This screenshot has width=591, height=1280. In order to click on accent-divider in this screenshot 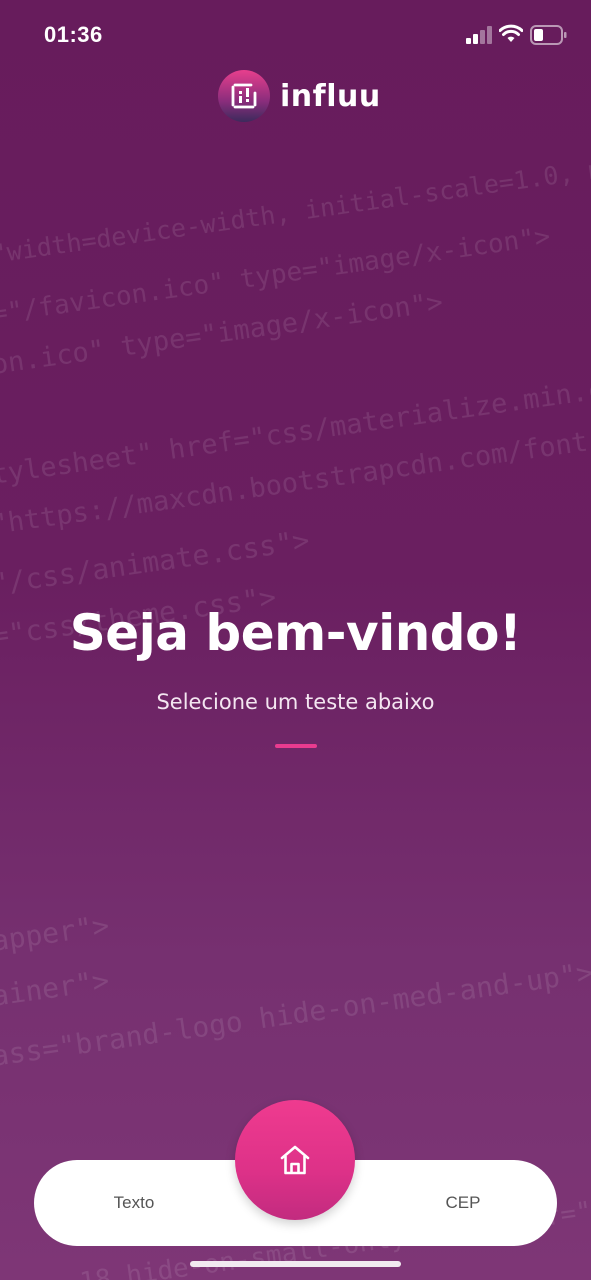, I will do `click(296, 746)`.